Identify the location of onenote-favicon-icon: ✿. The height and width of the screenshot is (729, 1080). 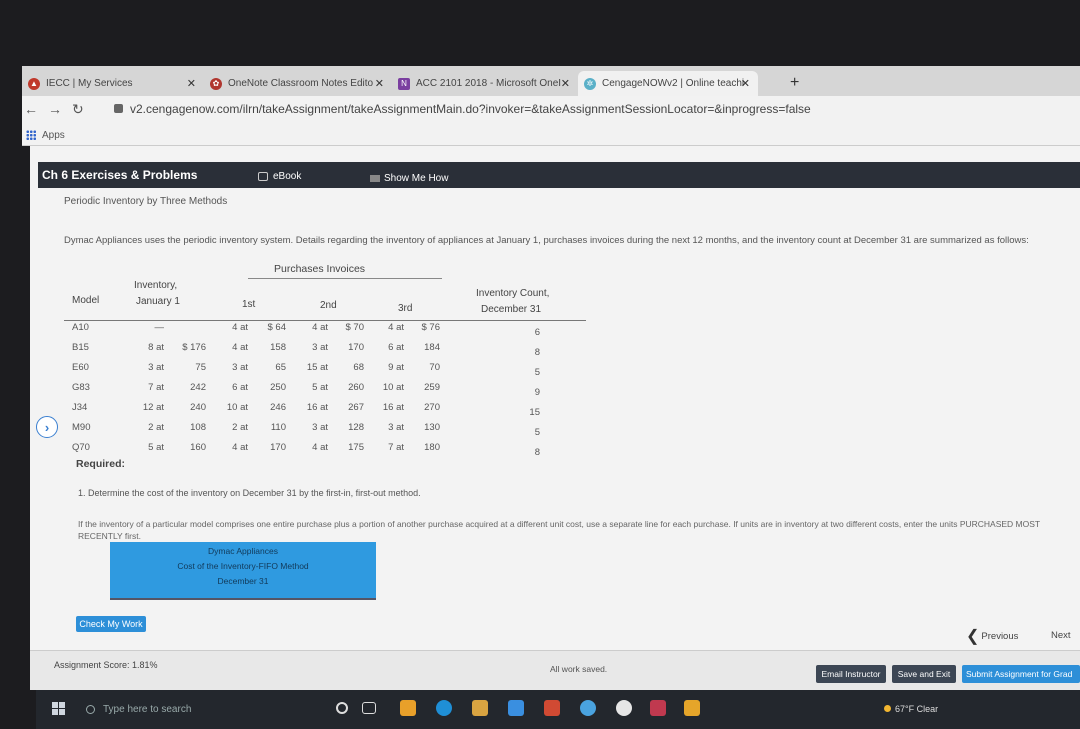
(216, 83).